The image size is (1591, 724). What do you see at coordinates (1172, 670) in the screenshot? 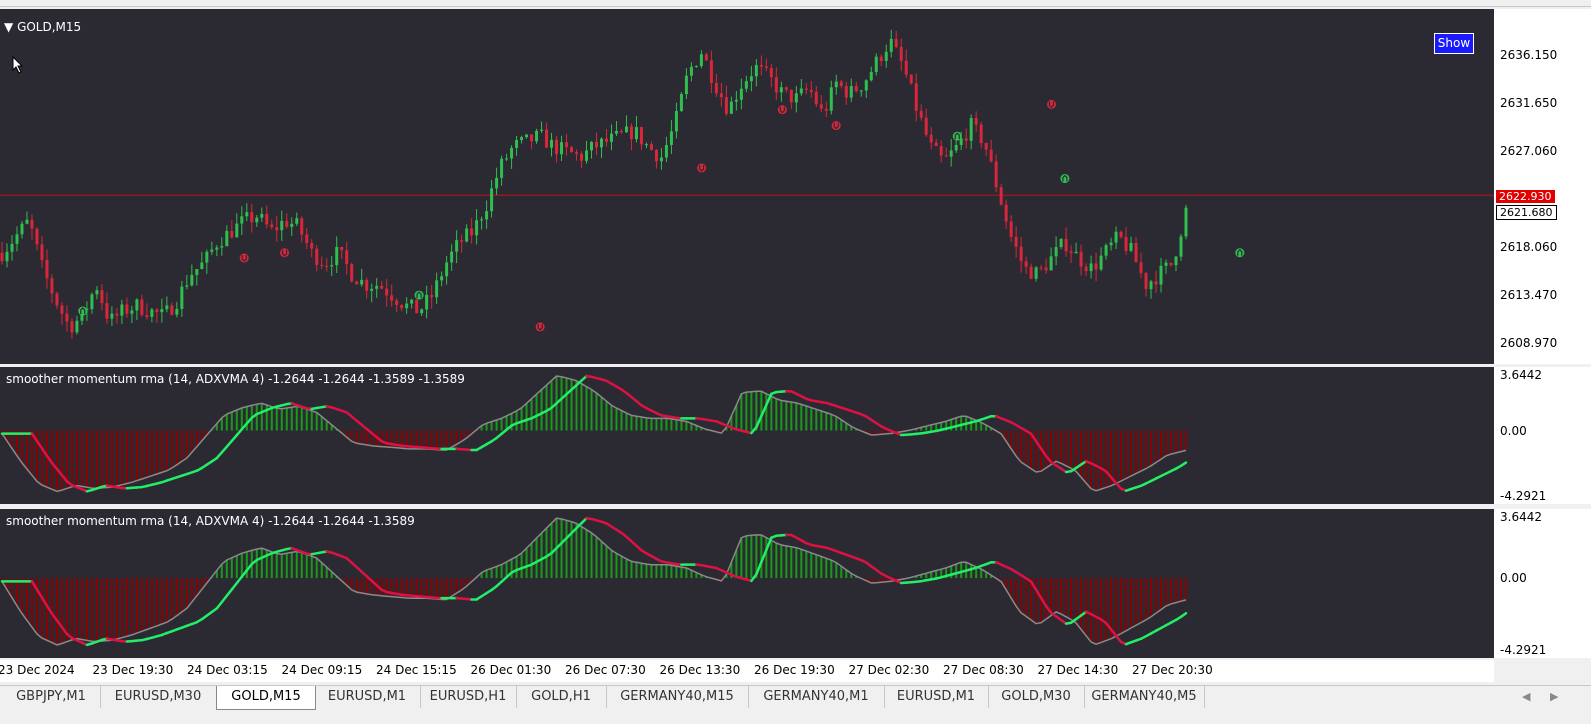
I see `time-tick-label: 27 Dec 20:30` at bounding box center [1172, 670].